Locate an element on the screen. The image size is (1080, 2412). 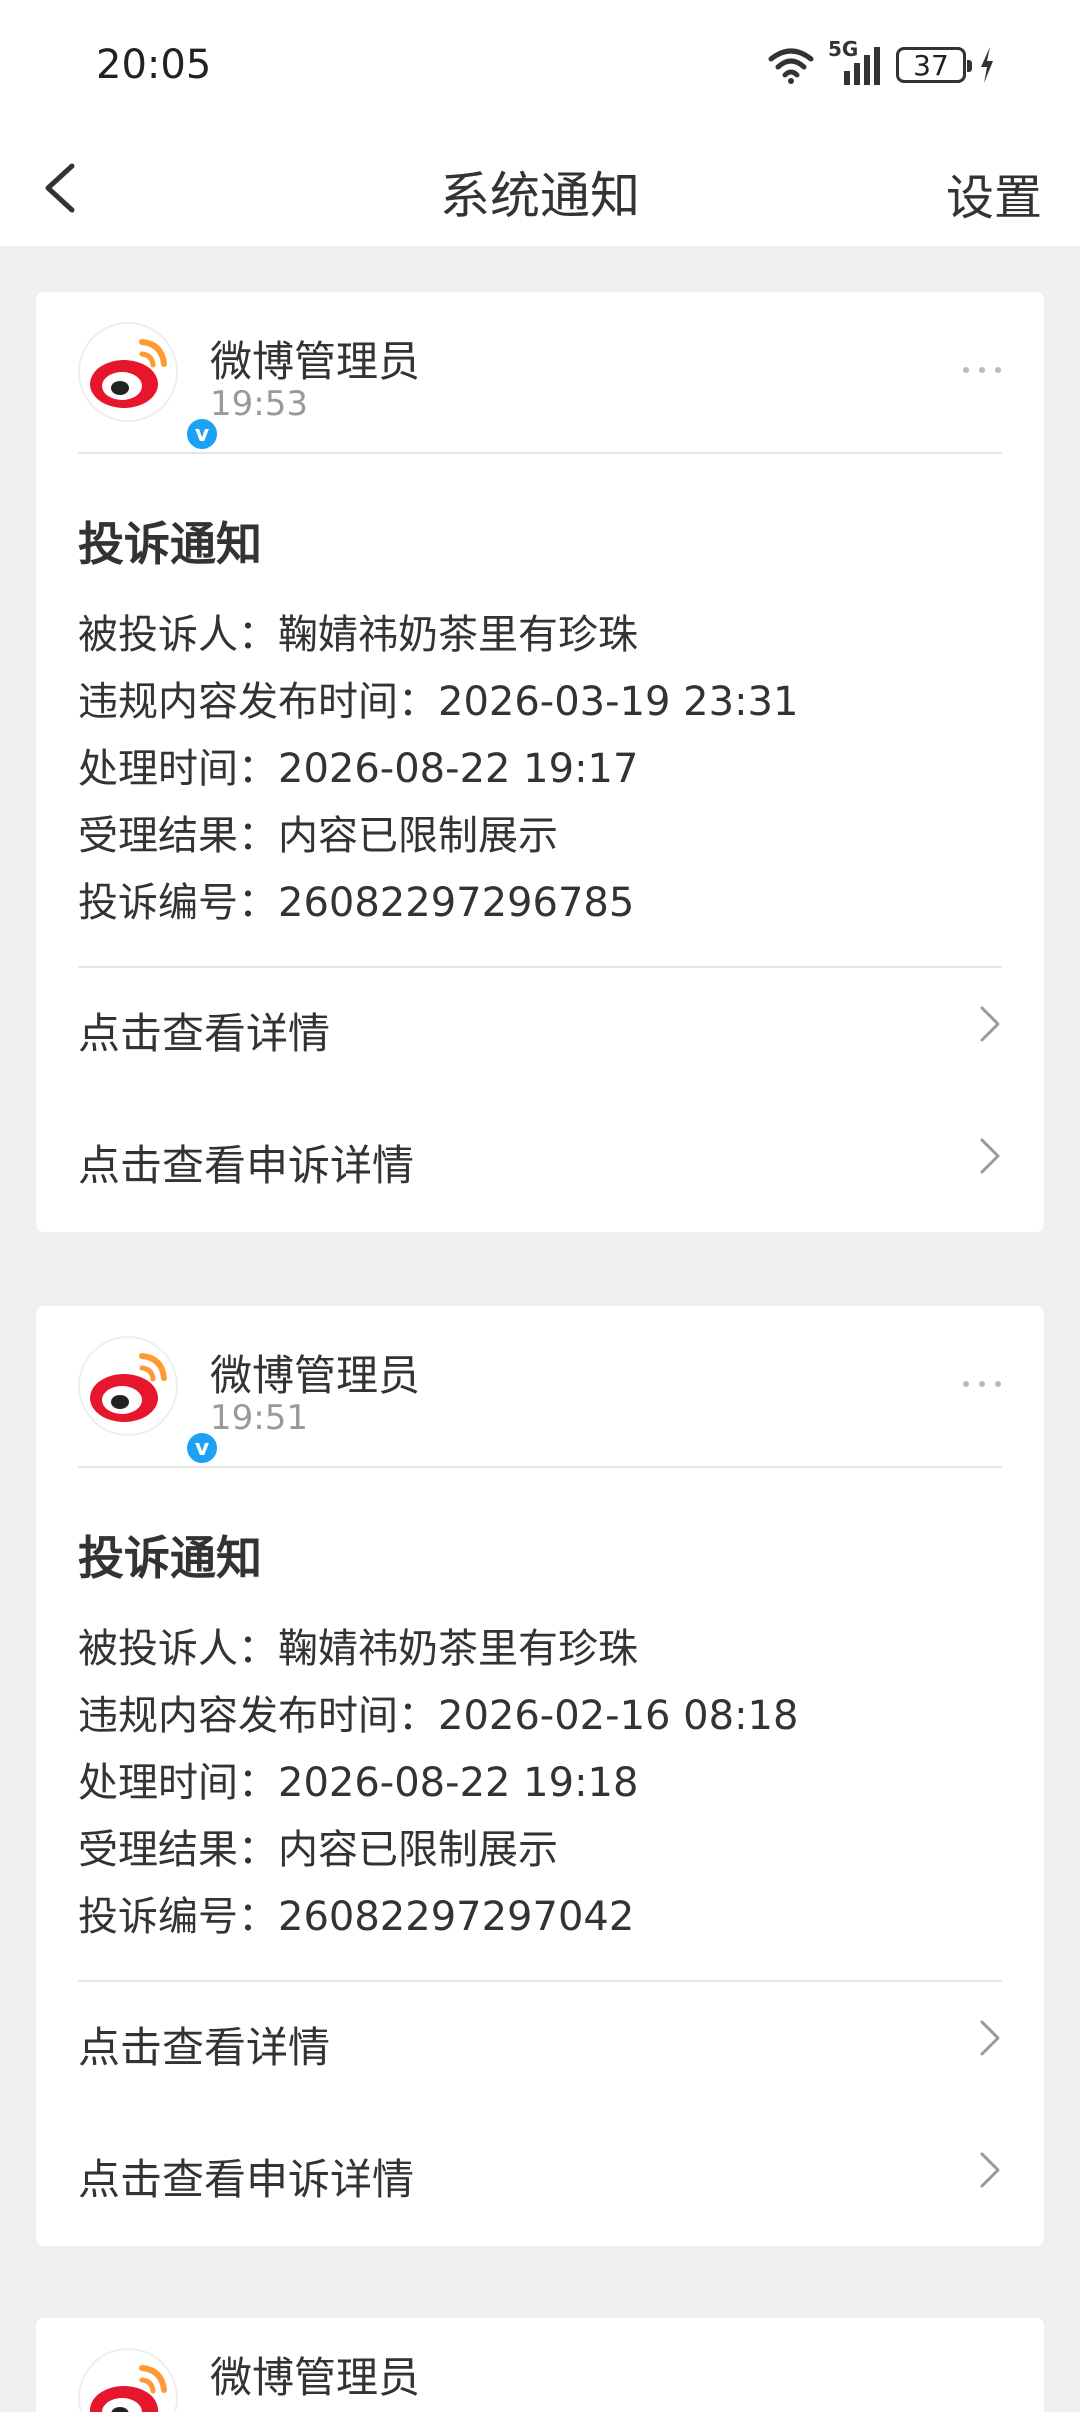
battery-icon: 37 is located at coordinates (934, 65).